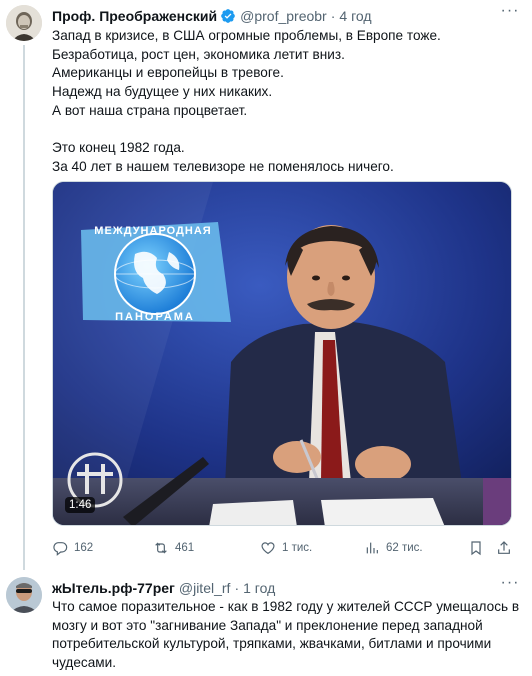 This screenshot has height=676, width=532. What do you see at coordinates (404, 548) in the screenshot?
I see `view-count: 62 тис.` at bounding box center [404, 548].